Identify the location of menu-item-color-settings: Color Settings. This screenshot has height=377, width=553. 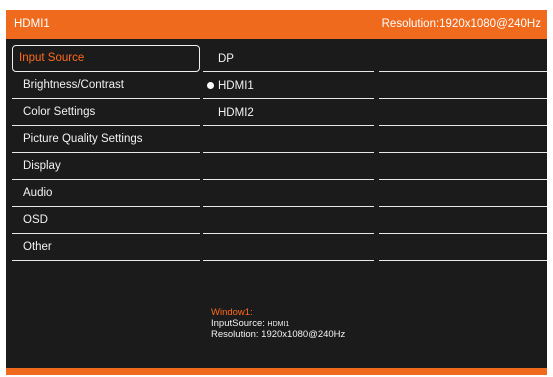
(106, 112).